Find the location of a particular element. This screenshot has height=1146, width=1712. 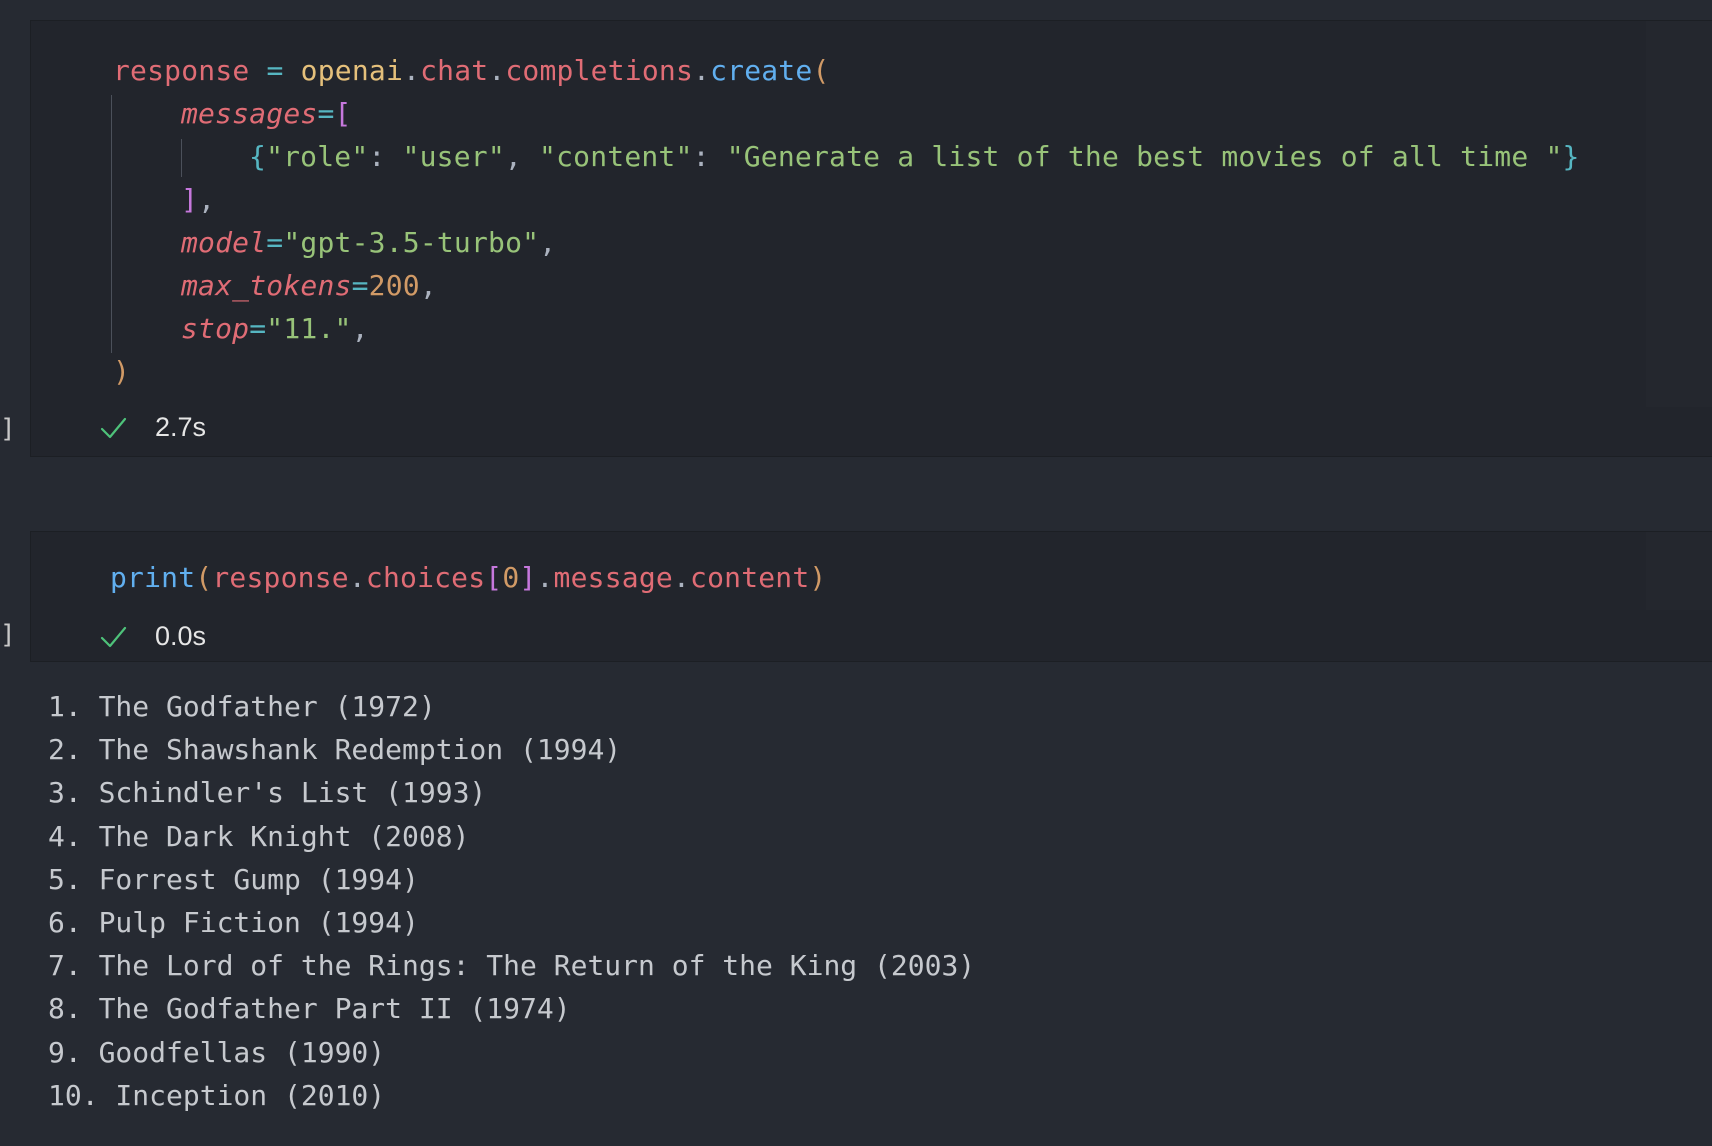

code-line: messages=[ is located at coordinates (266, 114).